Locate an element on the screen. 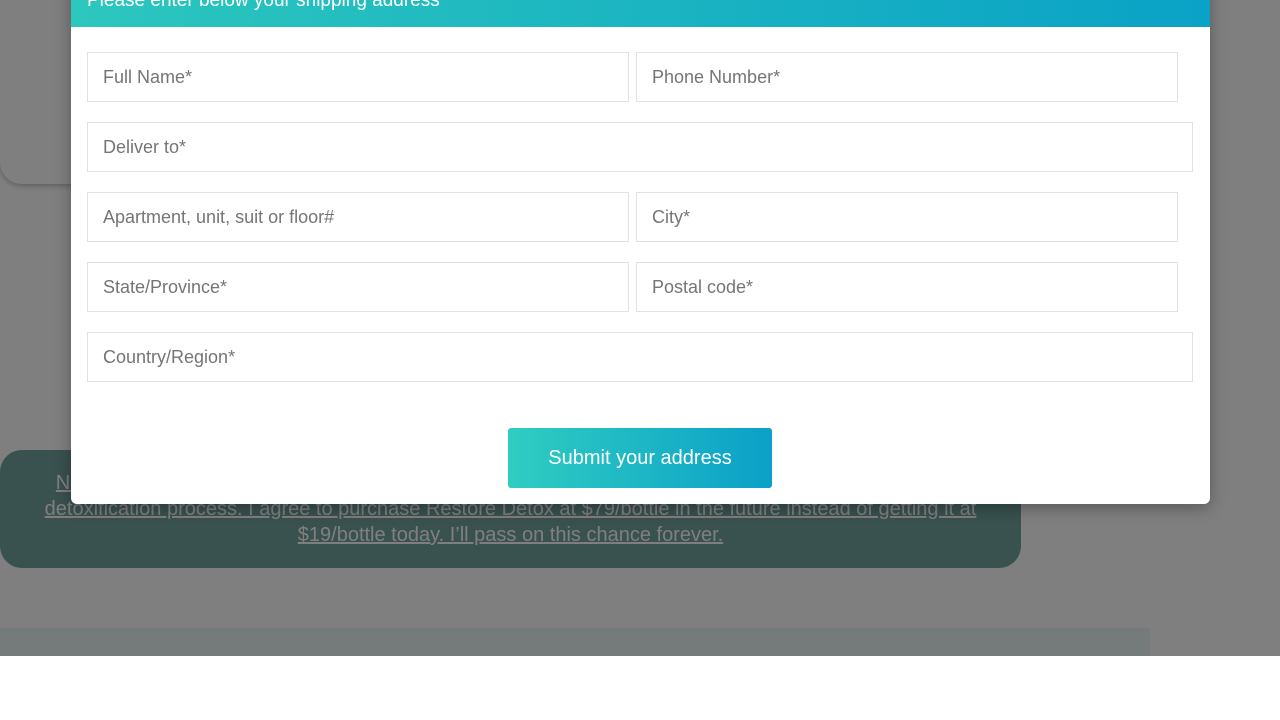 This screenshot has width=1280, height=720. modal-title: Please enter below your shipping address is located at coordinates (263, 5).